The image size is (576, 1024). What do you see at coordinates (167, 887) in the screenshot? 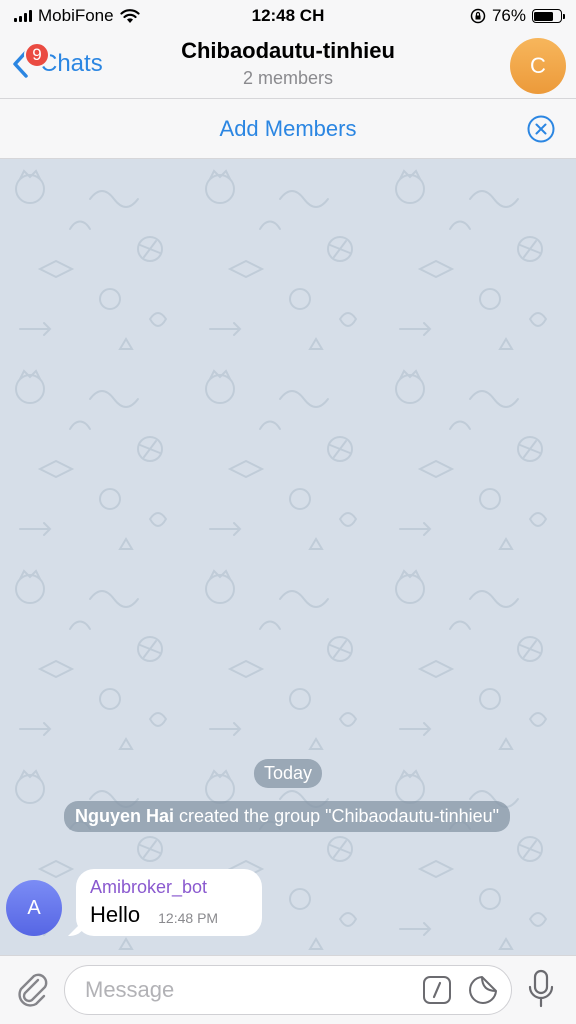
I see `sender-name: Amibroker_bot` at bounding box center [167, 887].